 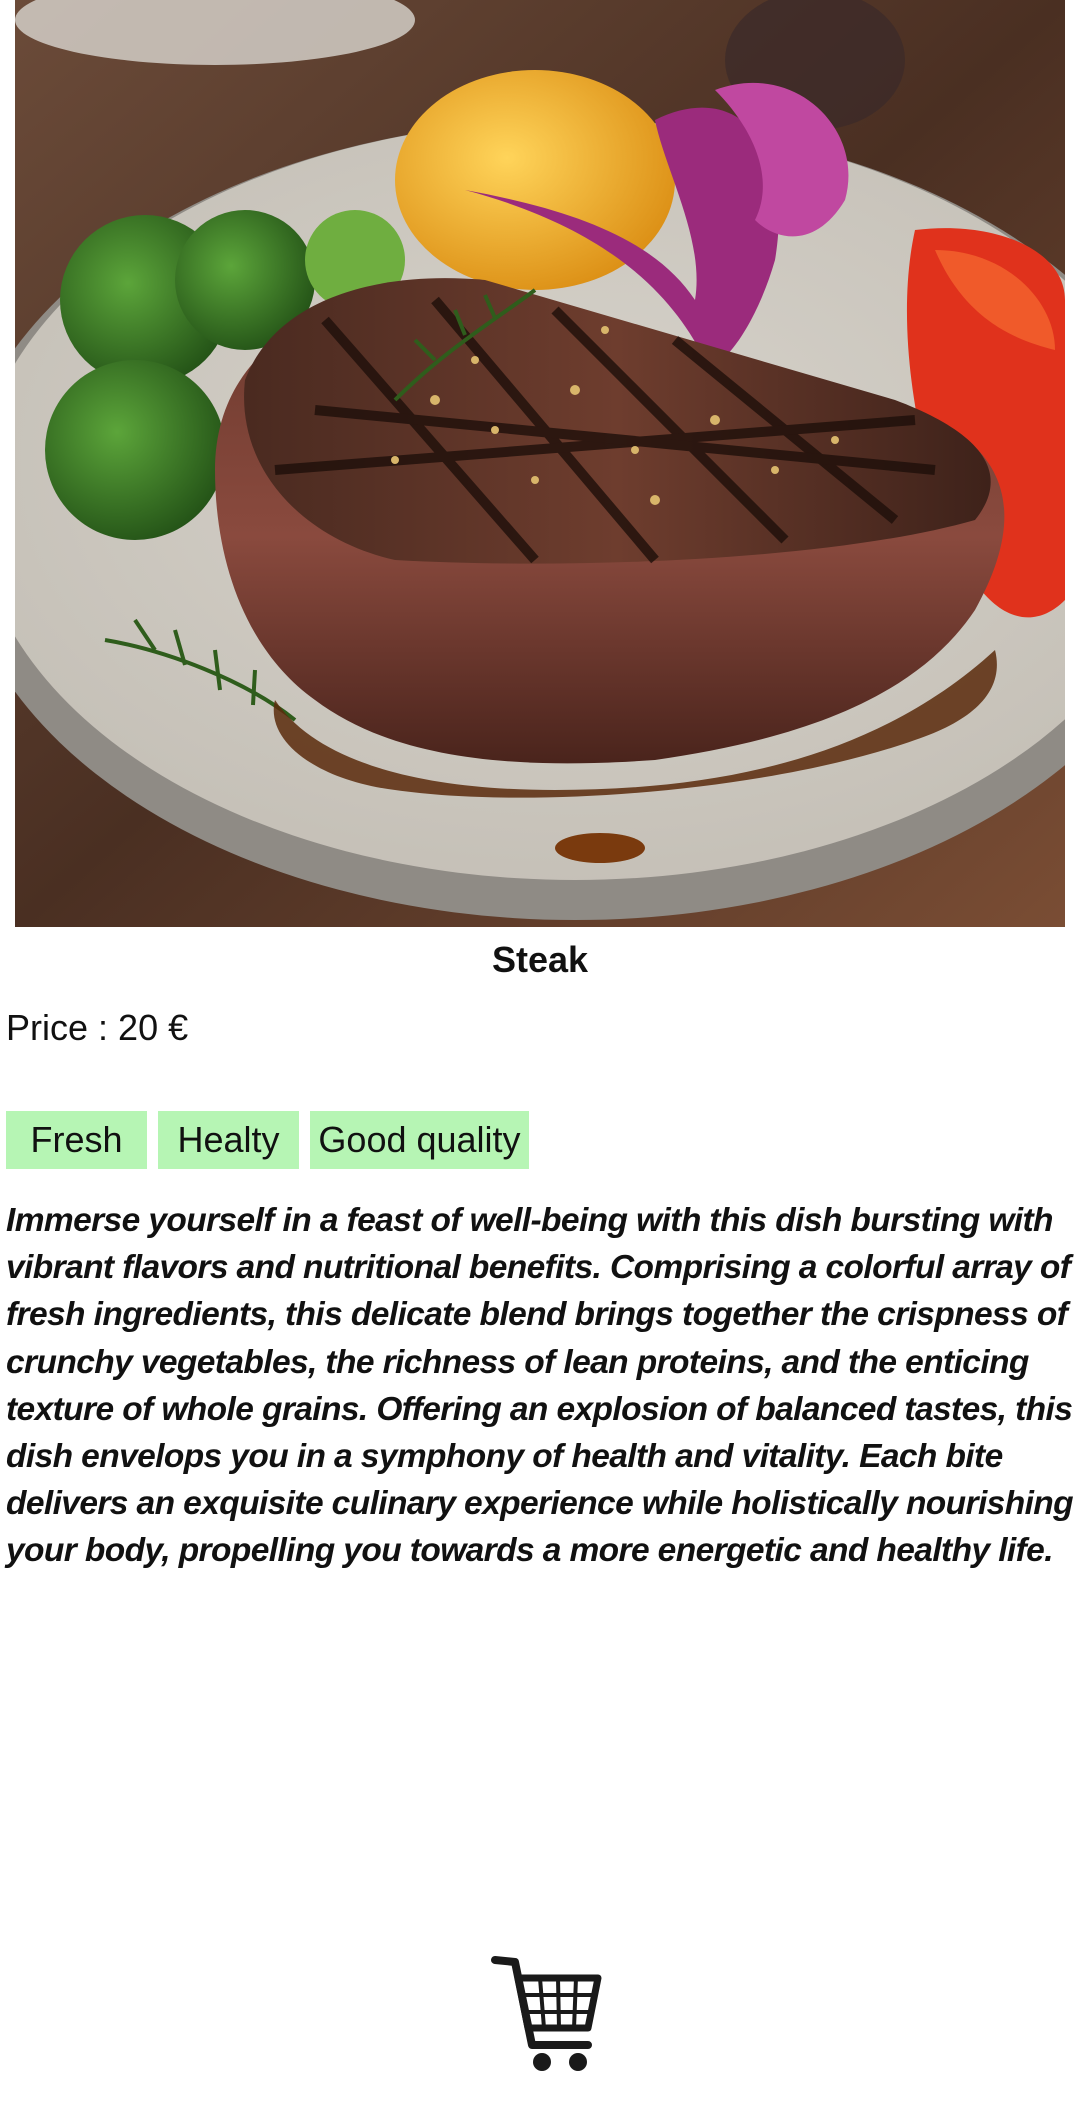 I want to click on shopping-cart-icon, so click(x=540, y=2005).